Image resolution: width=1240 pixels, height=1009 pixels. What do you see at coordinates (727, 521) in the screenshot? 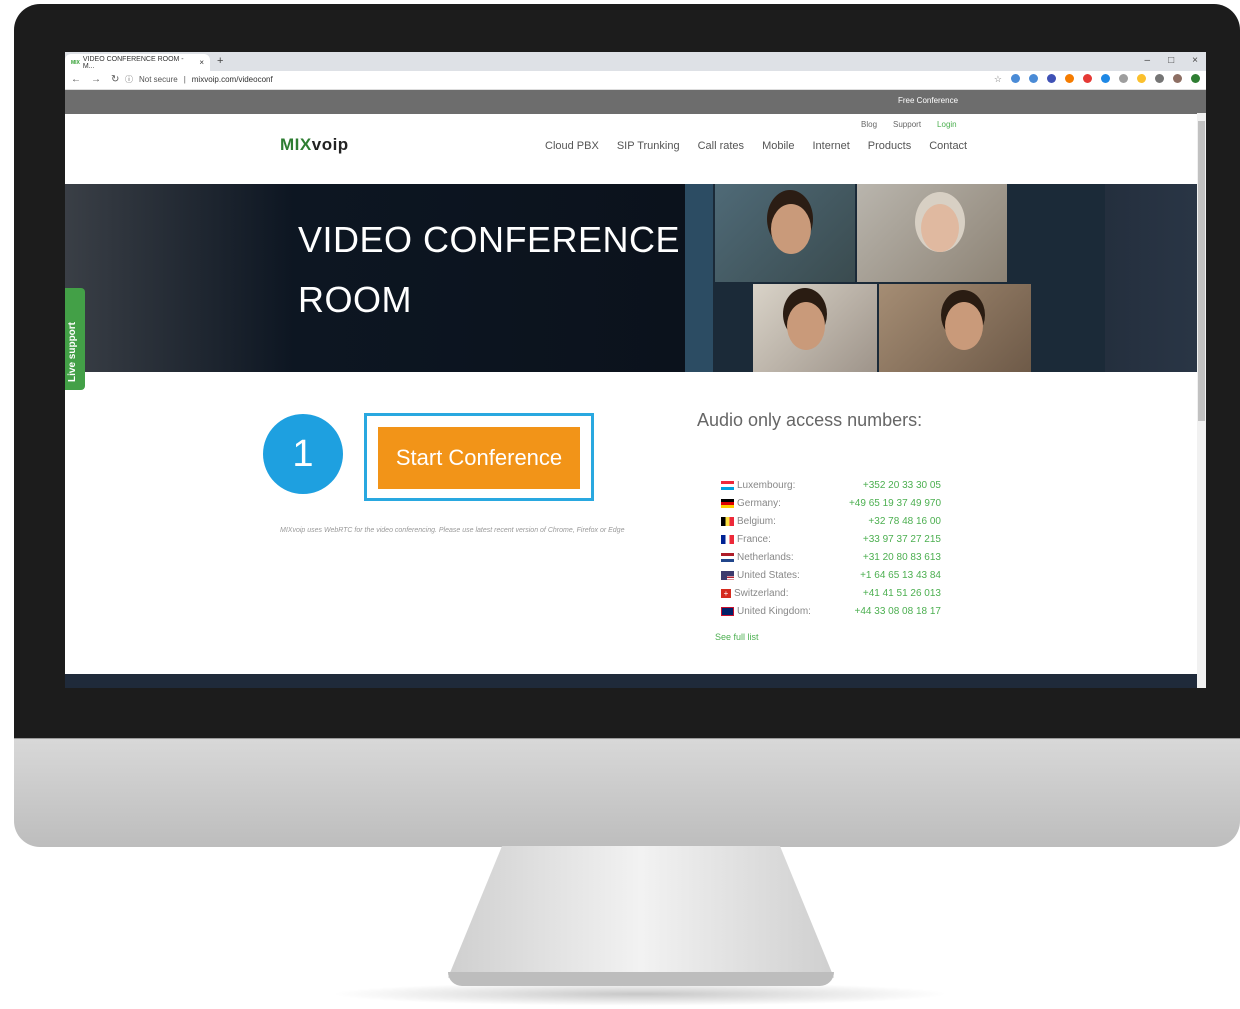
I see `belgium-flag-icon` at bounding box center [727, 521].